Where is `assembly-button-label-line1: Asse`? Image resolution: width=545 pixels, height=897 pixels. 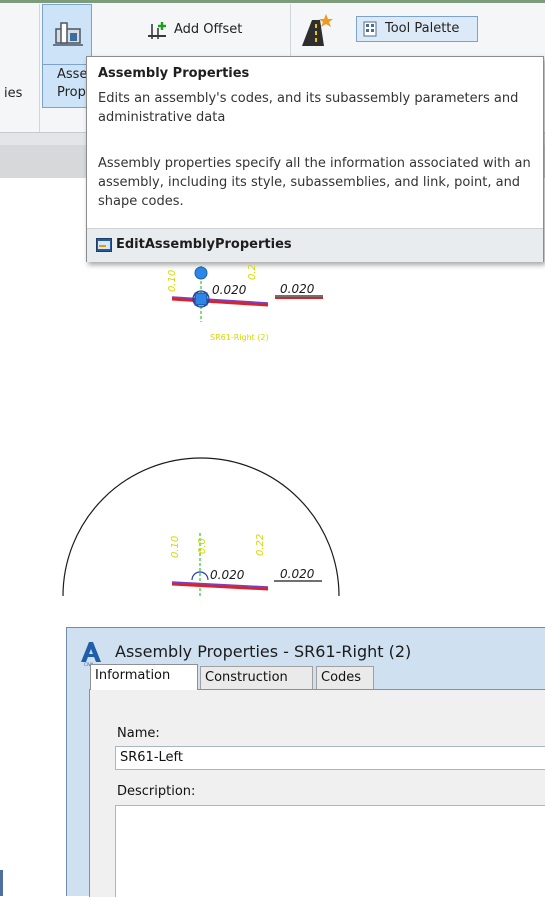
assembly-button-label-line1: Asse is located at coordinates (72, 74).